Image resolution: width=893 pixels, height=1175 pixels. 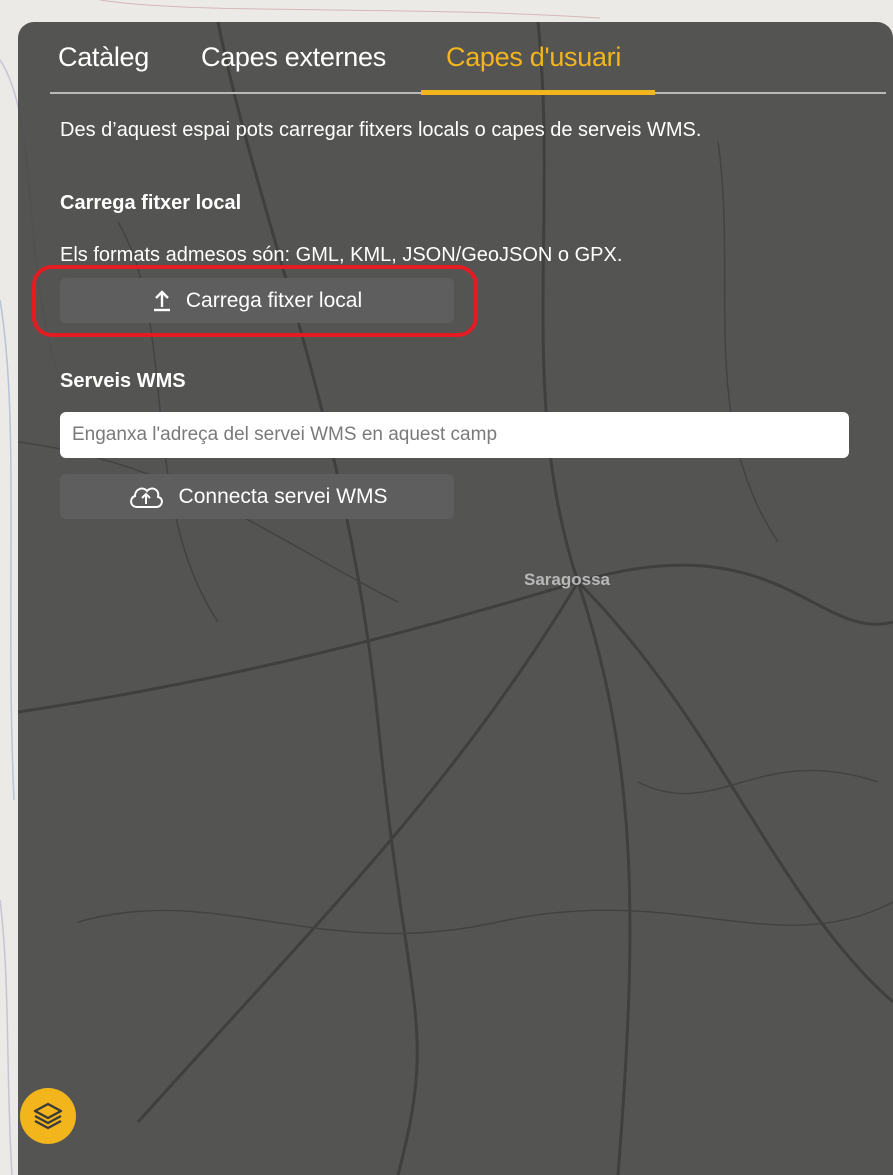 I want to click on local-file-heading: Carrega fitxer local, so click(x=151, y=203).